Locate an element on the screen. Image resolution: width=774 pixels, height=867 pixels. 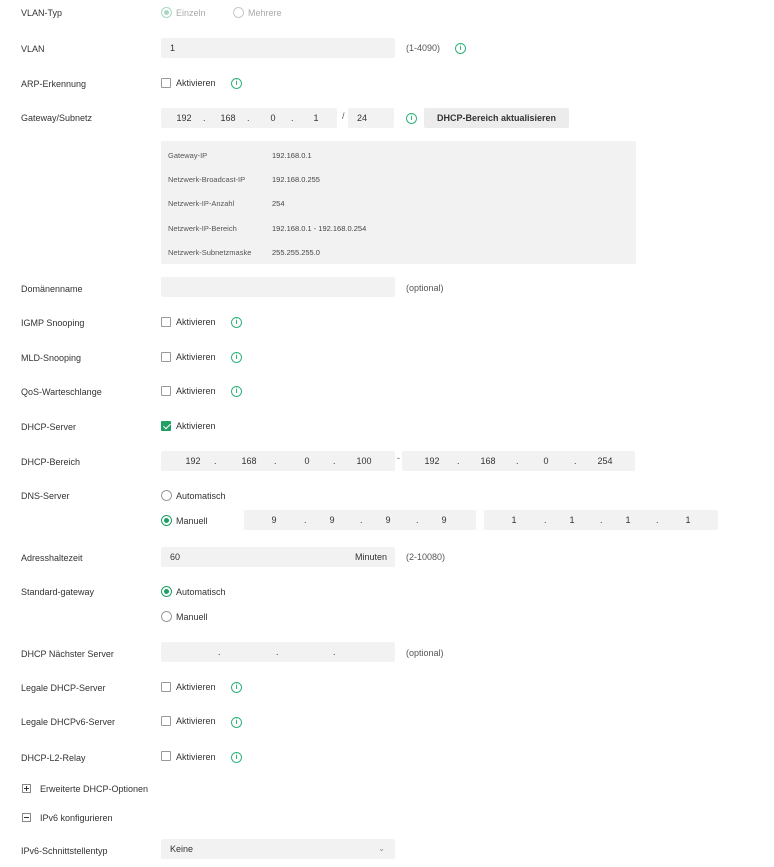
gateway-octet-2: 168 is located at coordinates (228, 118).